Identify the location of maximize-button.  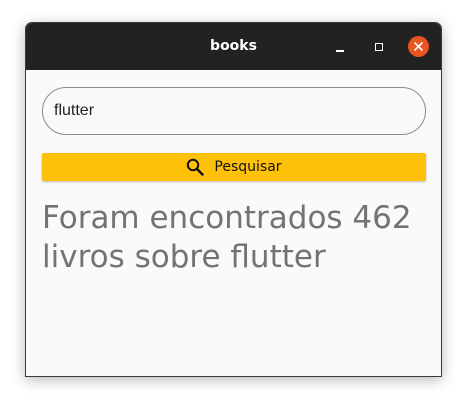
(379, 47).